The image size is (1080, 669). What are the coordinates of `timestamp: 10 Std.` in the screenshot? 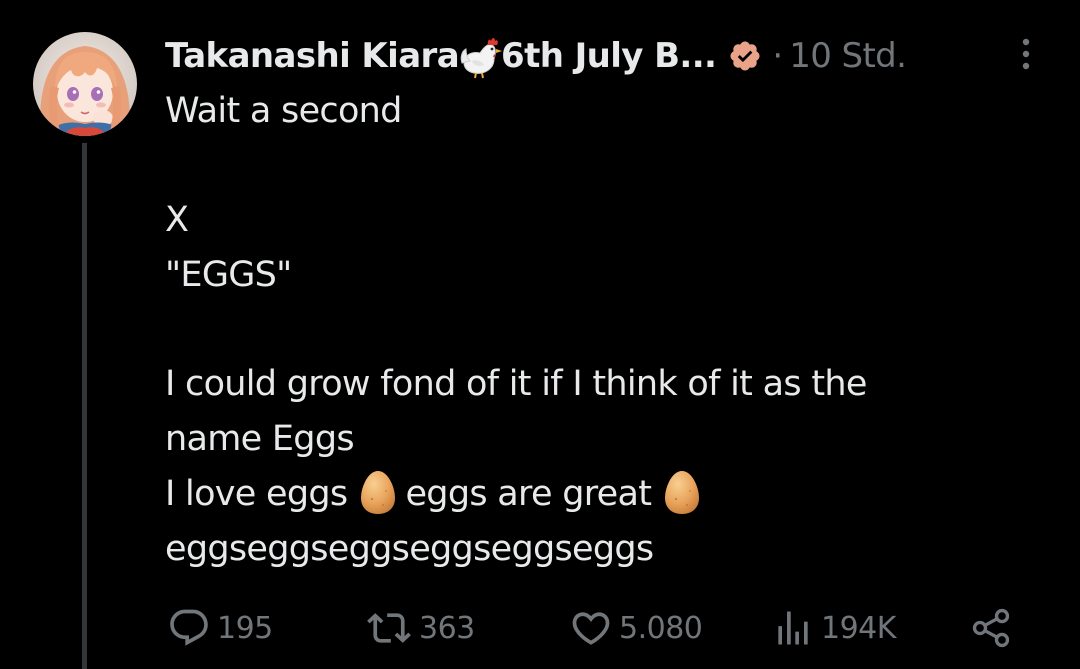 It's located at (848, 56).